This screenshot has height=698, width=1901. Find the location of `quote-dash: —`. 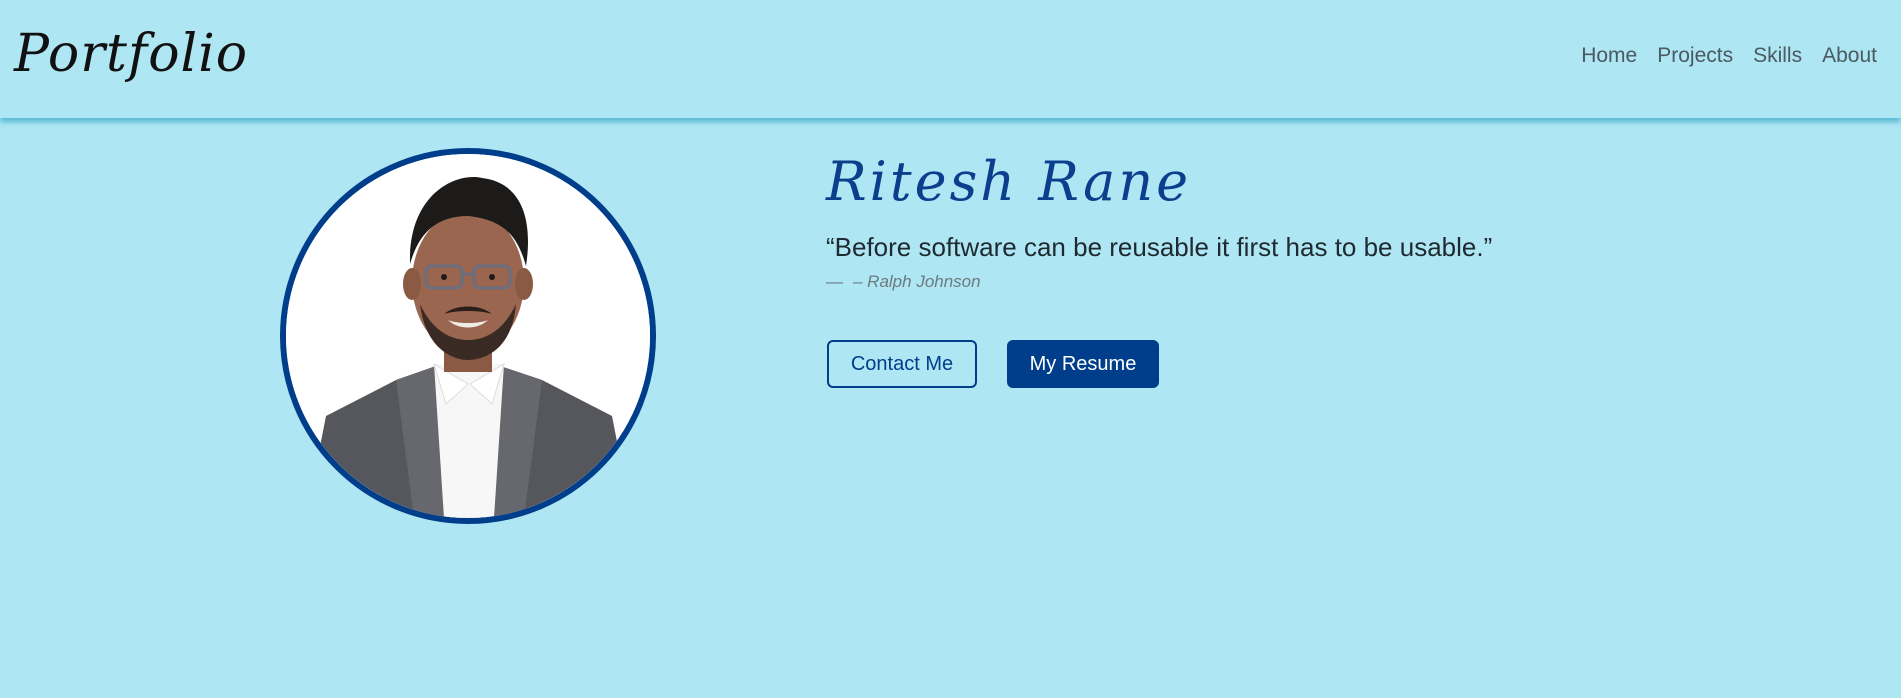

quote-dash: — is located at coordinates (834, 281).